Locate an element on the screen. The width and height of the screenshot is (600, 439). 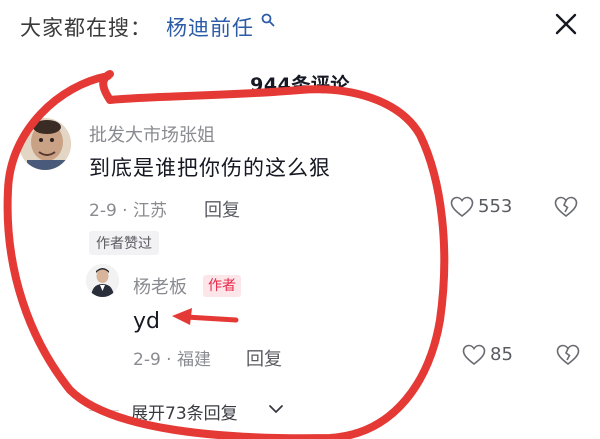
like-count: 553 is located at coordinates (495, 206).